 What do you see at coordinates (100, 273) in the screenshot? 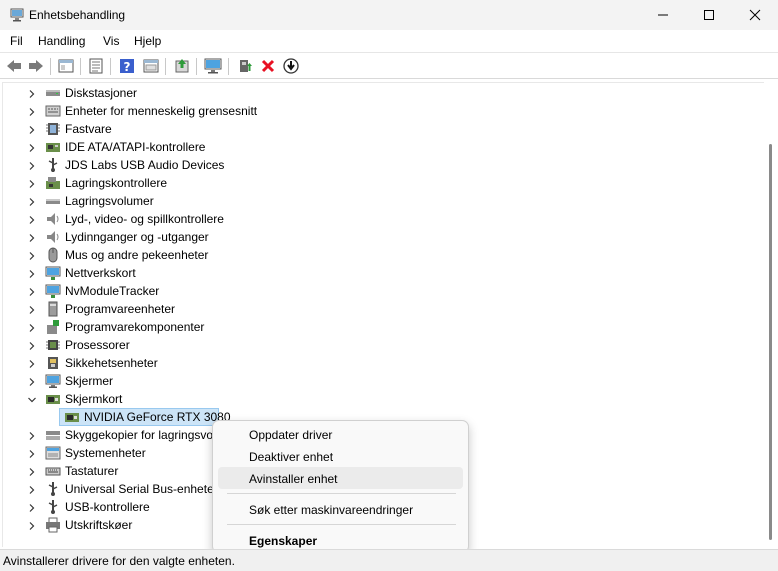
I see `tree-node-label: Nettverkskort` at bounding box center [100, 273].